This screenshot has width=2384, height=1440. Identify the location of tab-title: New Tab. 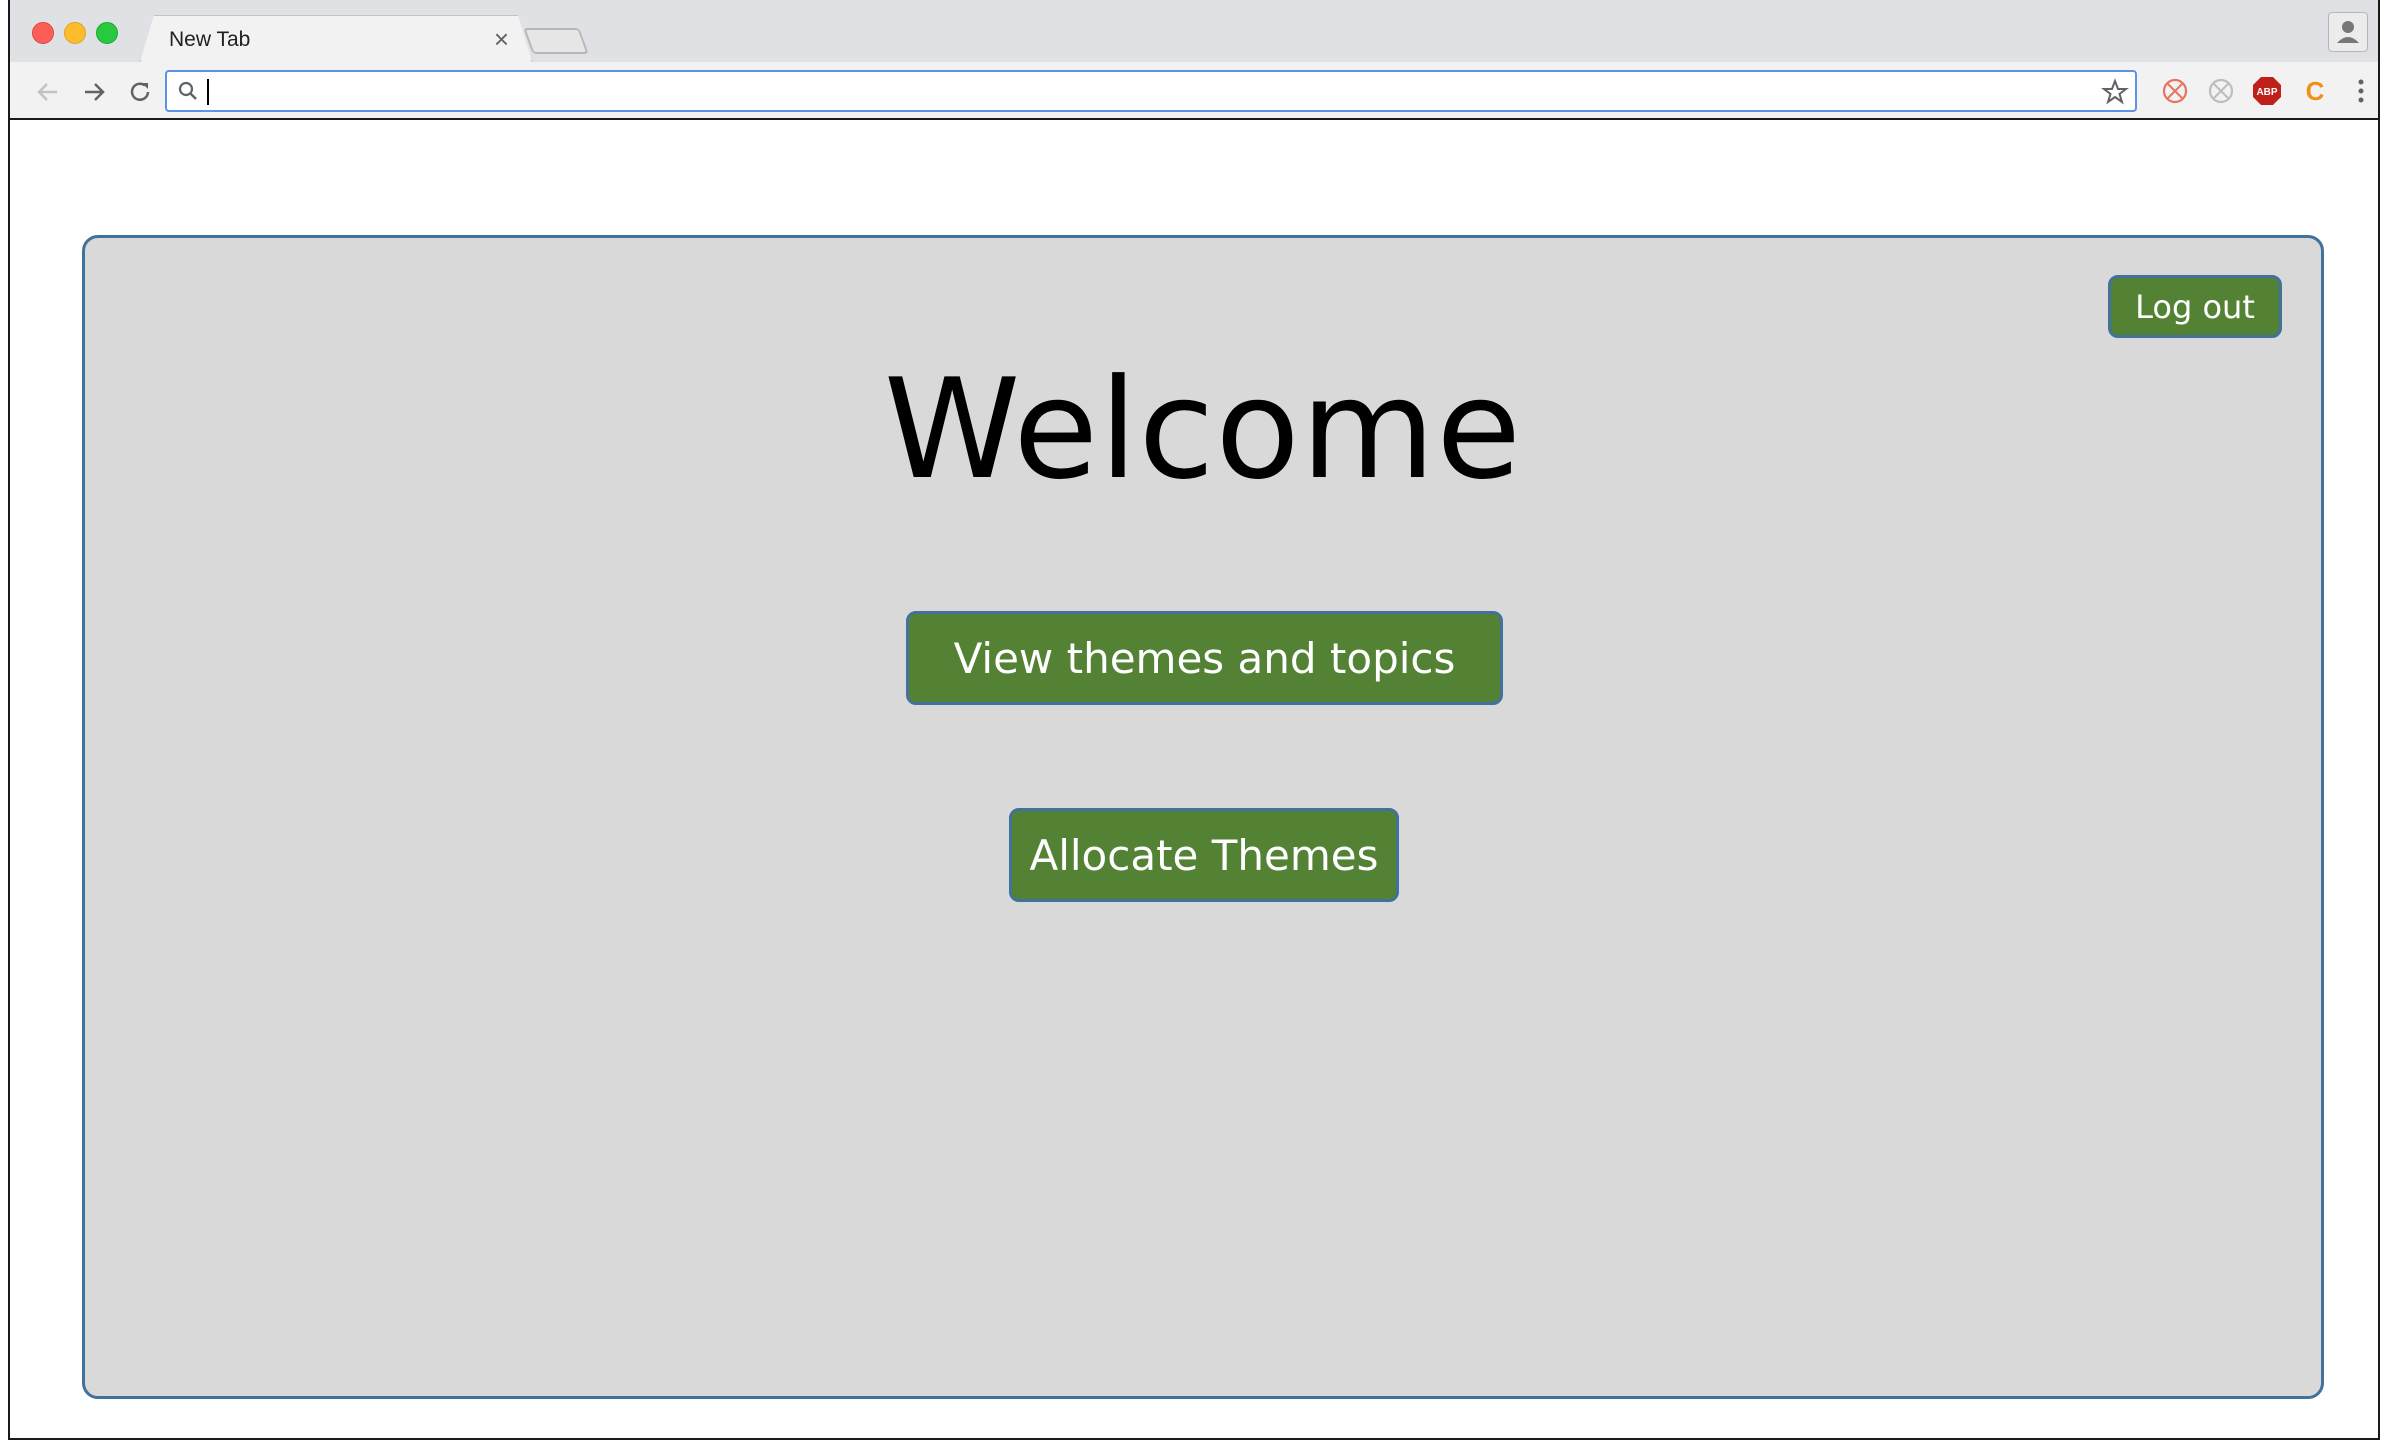
(210, 39).